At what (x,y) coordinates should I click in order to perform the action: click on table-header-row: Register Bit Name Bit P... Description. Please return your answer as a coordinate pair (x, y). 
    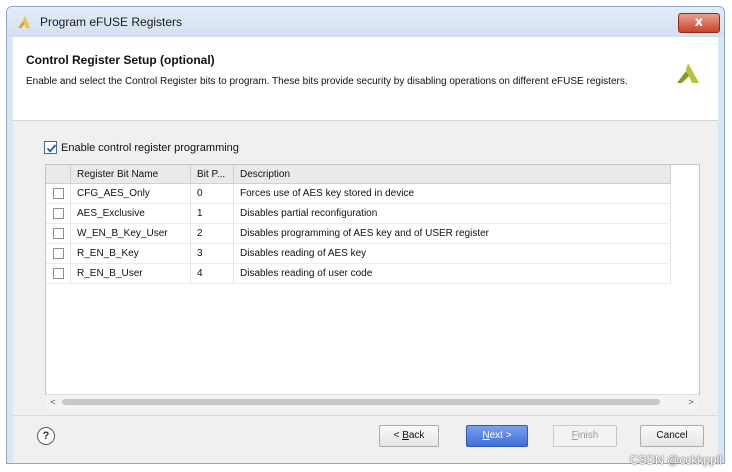
    Looking at the image, I should click on (358, 174).